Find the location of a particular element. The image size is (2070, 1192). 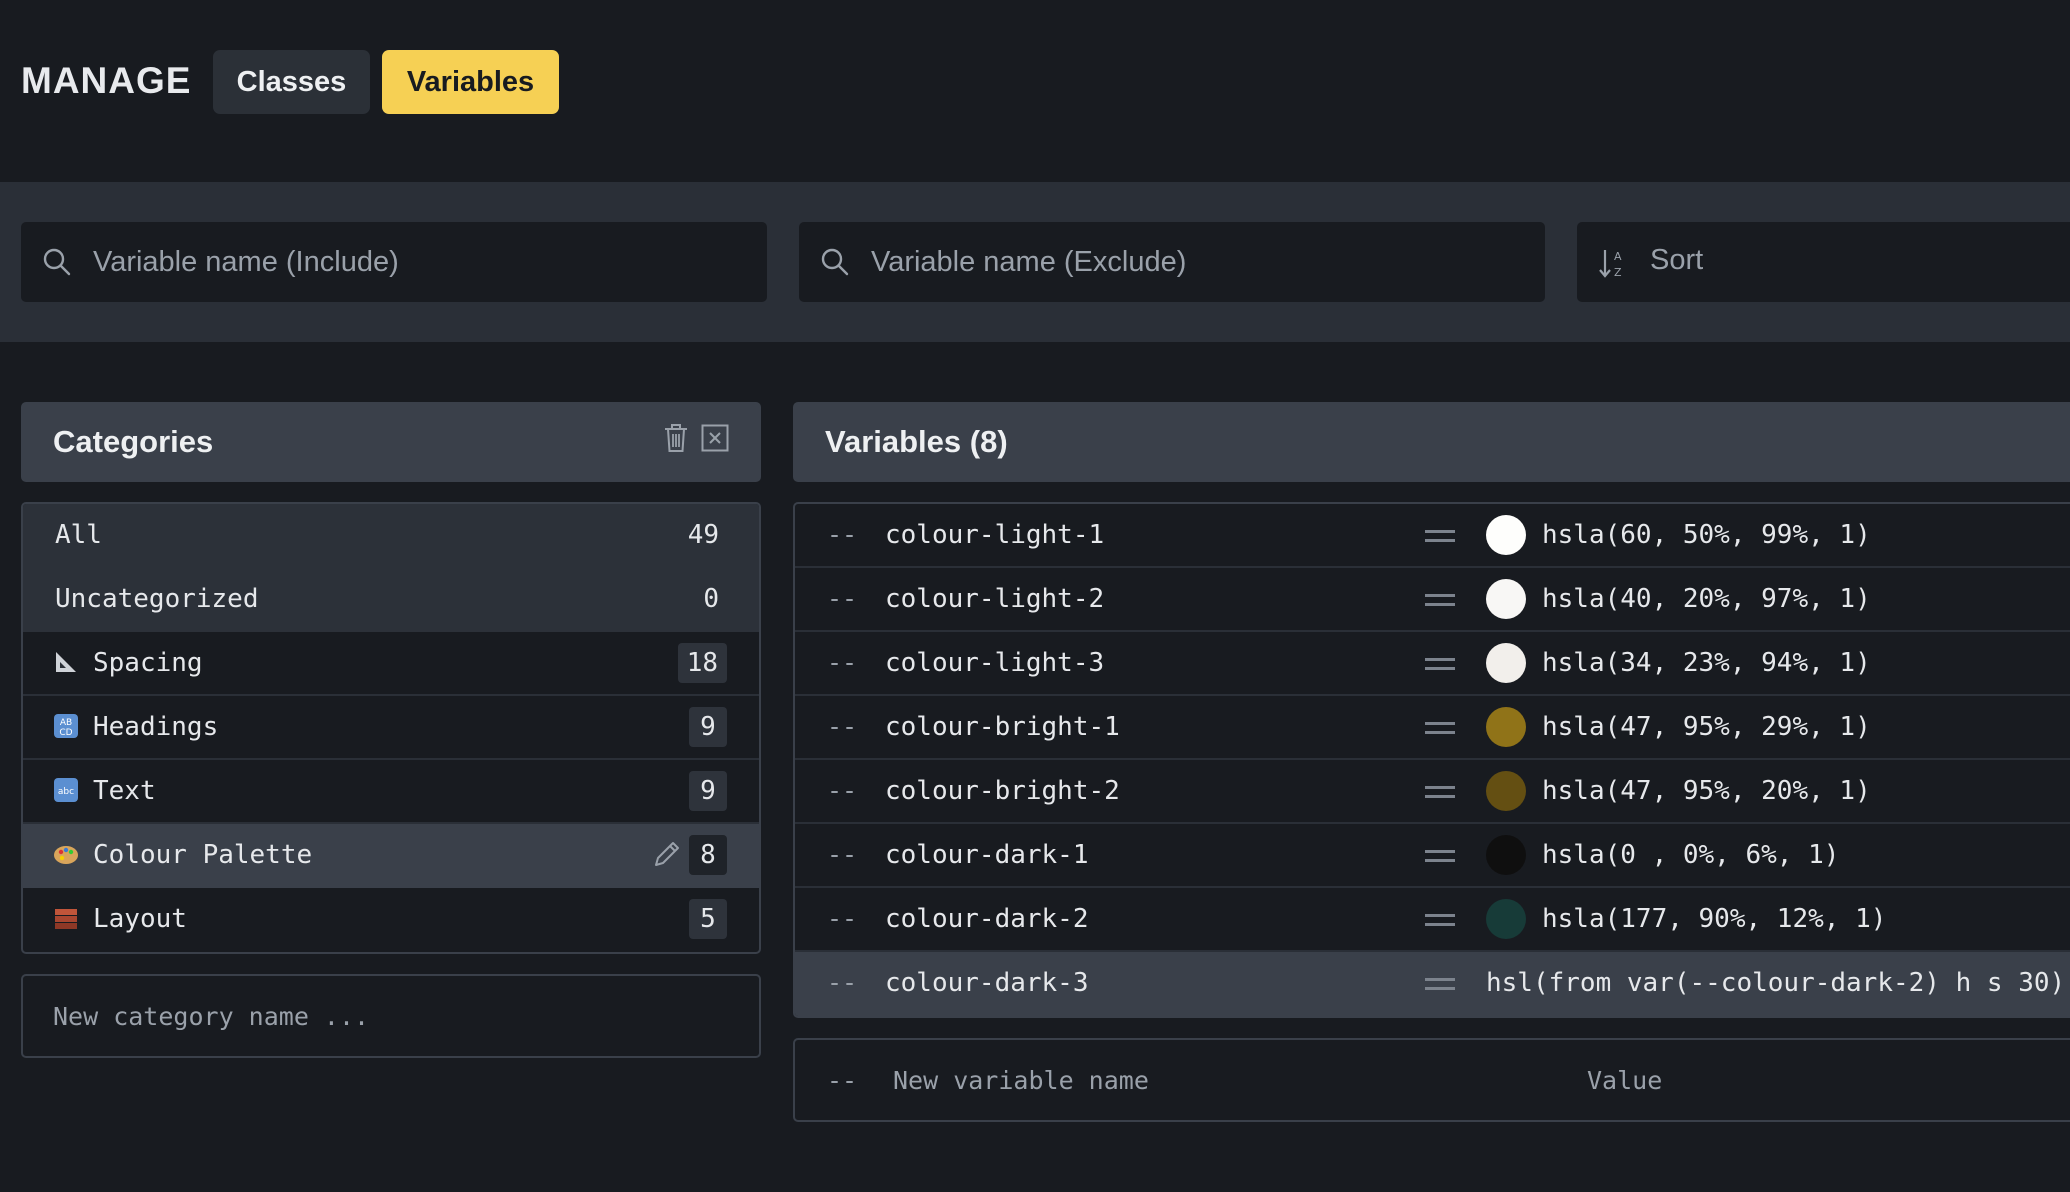

category-item-uncategorized: Uncategorized 0 is located at coordinates (391, 600).